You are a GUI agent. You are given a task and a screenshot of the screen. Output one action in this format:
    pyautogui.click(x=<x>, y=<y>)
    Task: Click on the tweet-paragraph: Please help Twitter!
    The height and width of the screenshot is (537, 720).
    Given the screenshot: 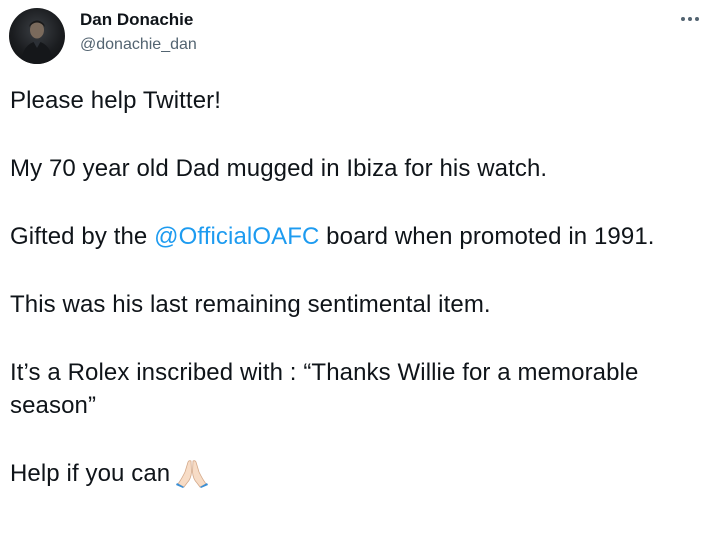 What is the action you would take?
    pyautogui.click(x=116, y=100)
    